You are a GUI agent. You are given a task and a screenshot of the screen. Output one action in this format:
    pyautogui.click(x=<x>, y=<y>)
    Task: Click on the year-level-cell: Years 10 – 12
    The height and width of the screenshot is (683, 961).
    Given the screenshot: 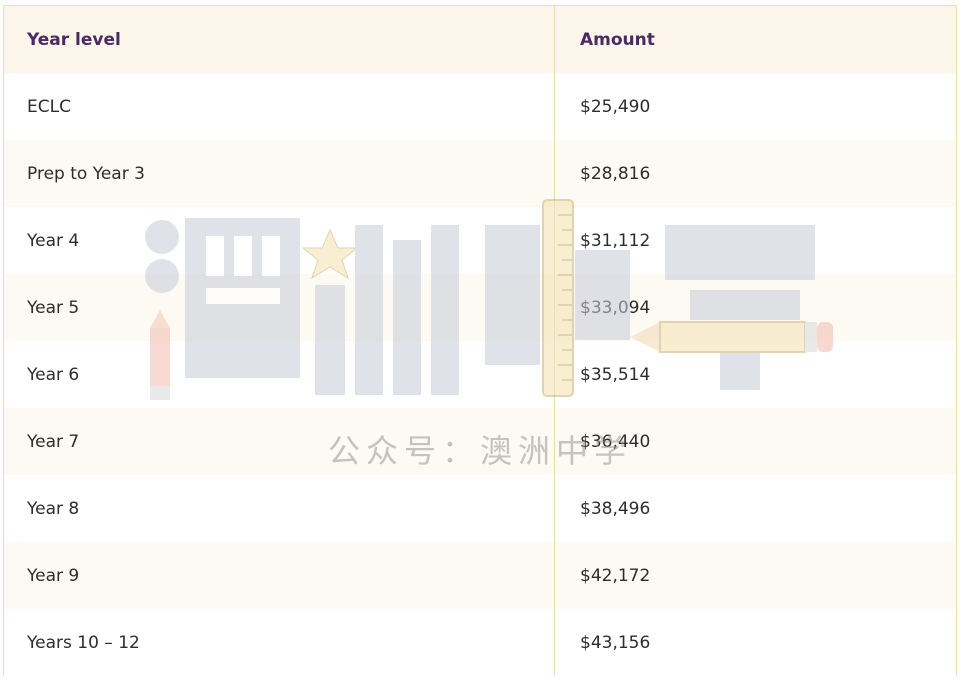 What is the action you would take?
    pyautogui.click(x=279, y=642)
    